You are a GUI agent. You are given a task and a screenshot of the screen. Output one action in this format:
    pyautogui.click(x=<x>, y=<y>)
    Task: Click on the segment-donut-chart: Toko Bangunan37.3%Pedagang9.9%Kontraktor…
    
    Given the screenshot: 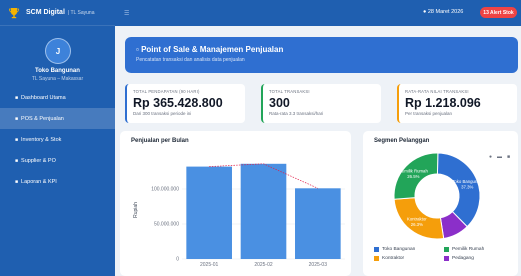 What is the action you would take?
    pyautogui.click(x=438, y=197)
    